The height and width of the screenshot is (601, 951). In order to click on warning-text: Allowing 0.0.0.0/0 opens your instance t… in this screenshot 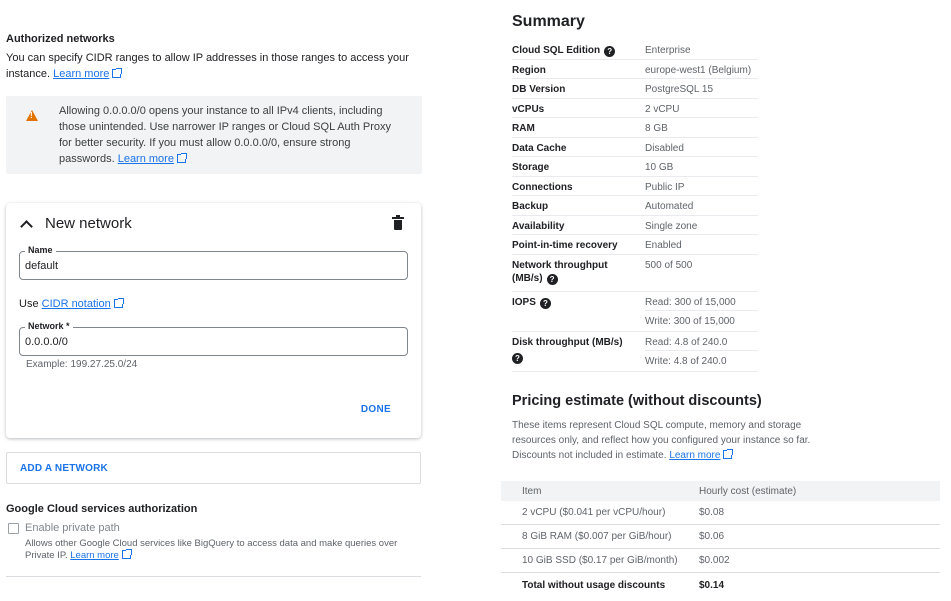, I will do `click(225, 135)`.